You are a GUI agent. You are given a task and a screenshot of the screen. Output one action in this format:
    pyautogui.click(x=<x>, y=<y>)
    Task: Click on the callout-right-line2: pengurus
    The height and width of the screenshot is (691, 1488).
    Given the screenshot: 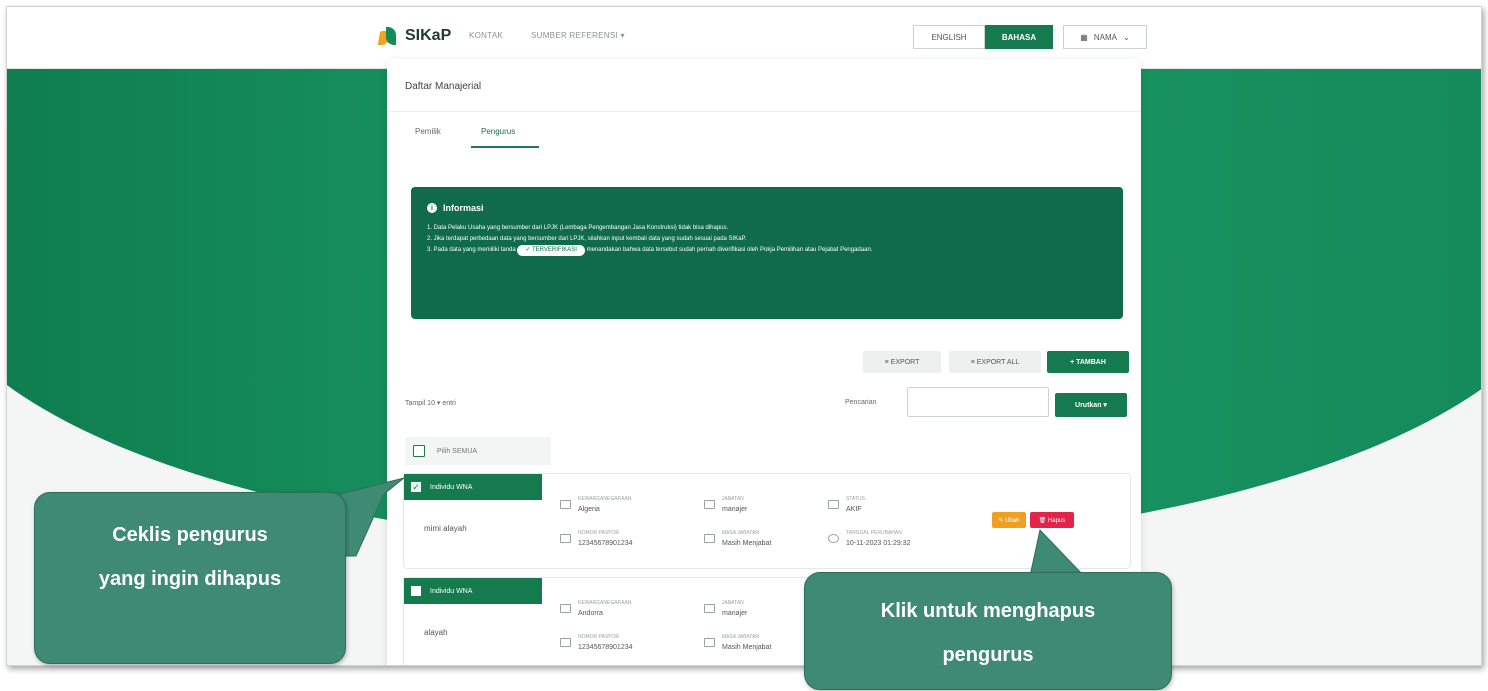 What is the action you would take?
    pyautogui.click(x=988, y=655)
    